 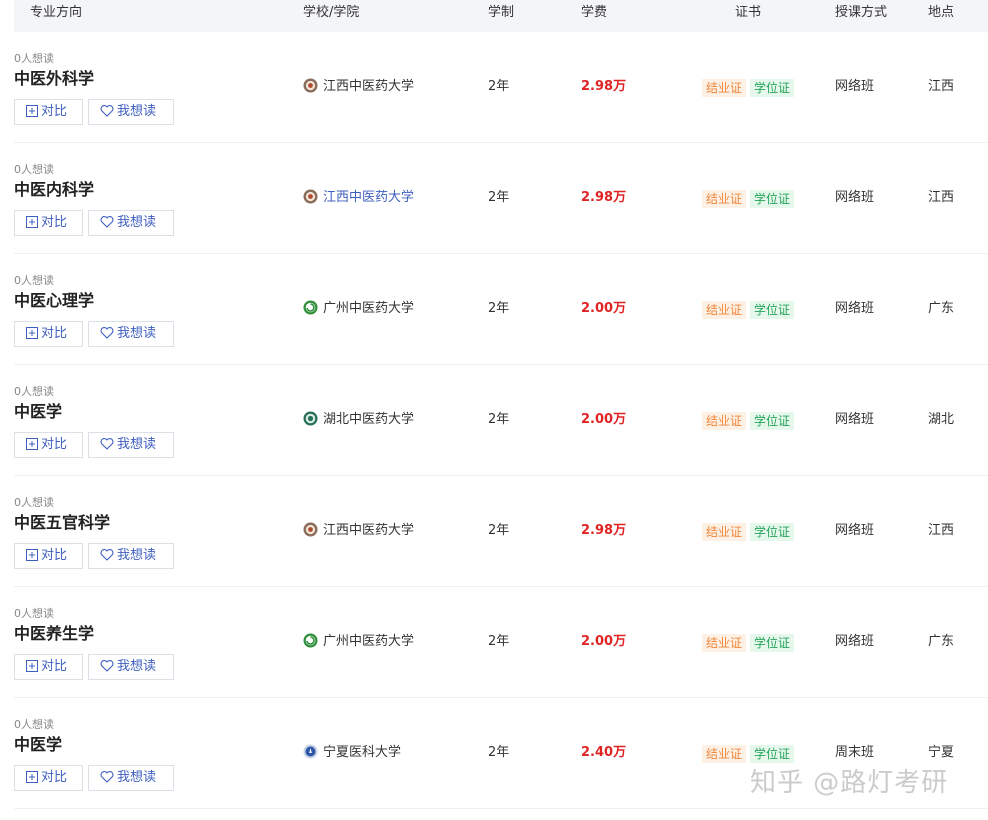 I want to click on location-value: 广东, so click(x=941, y=641).